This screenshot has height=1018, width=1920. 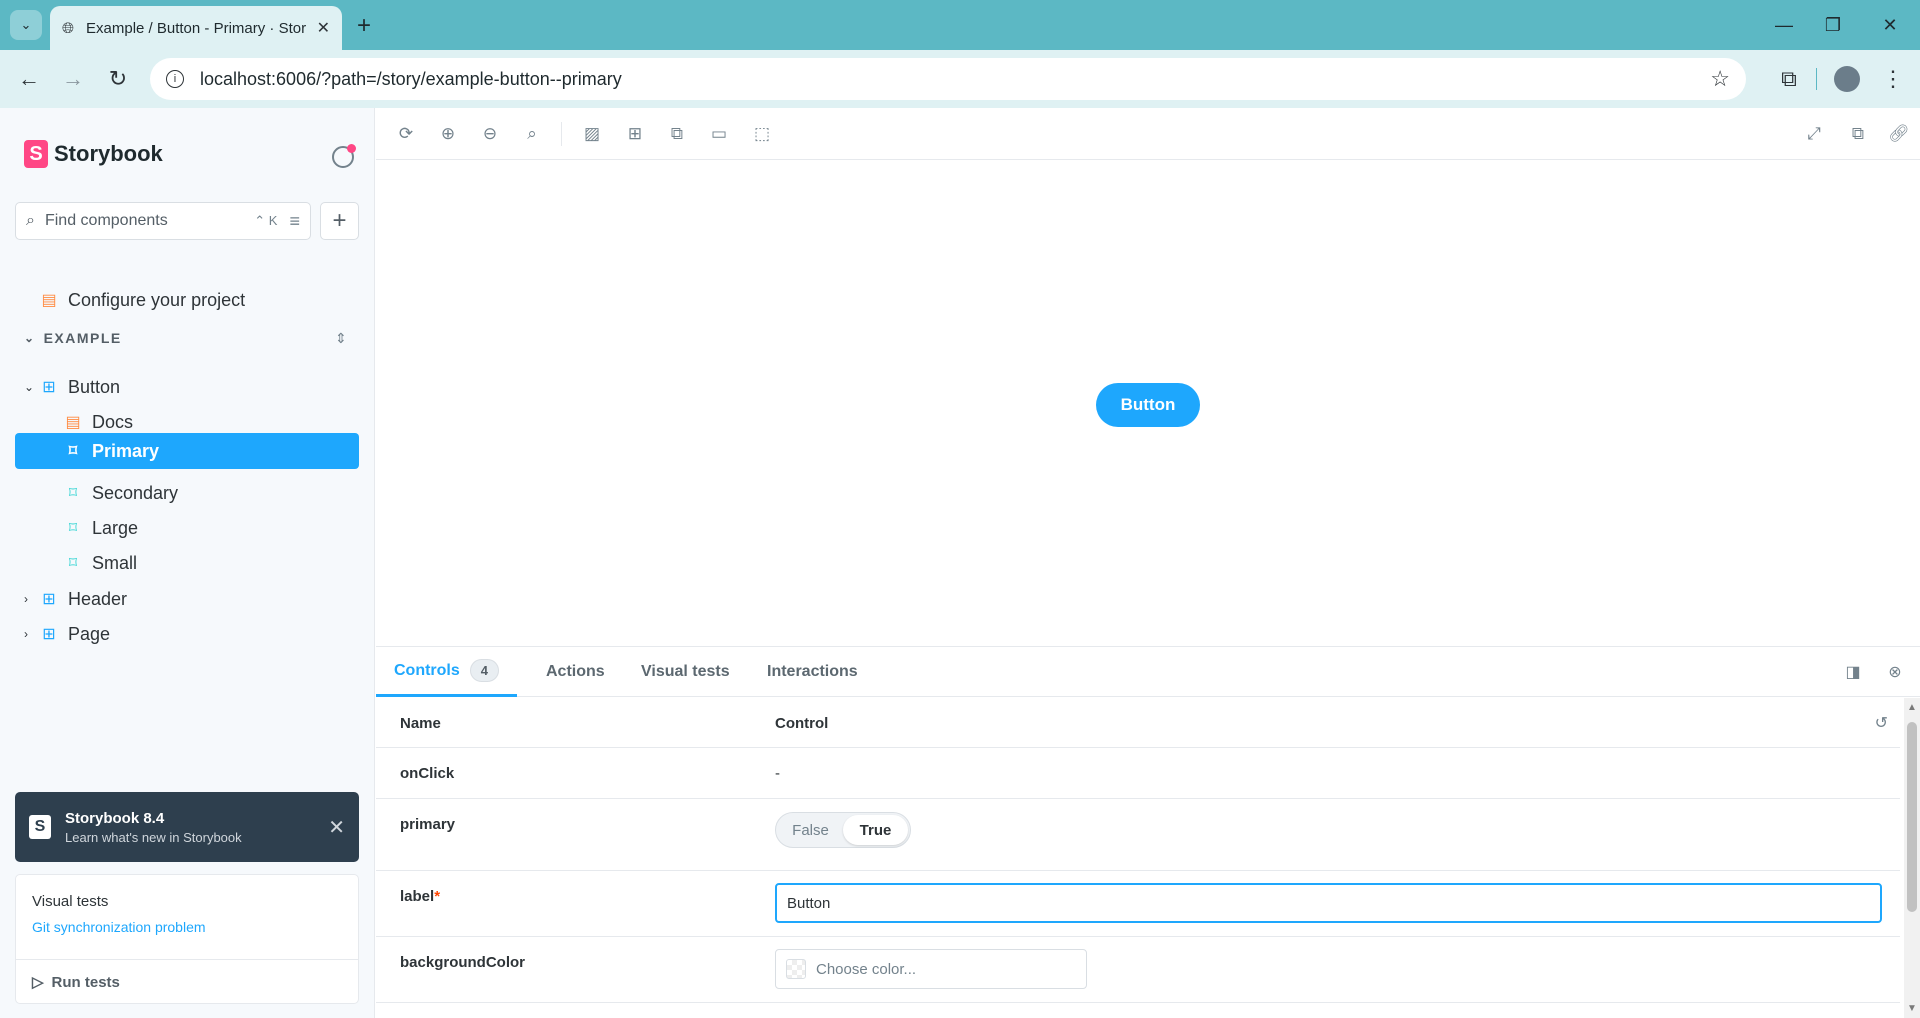 I want to click on measure-icon: ▭, so click(x=719, y=134).